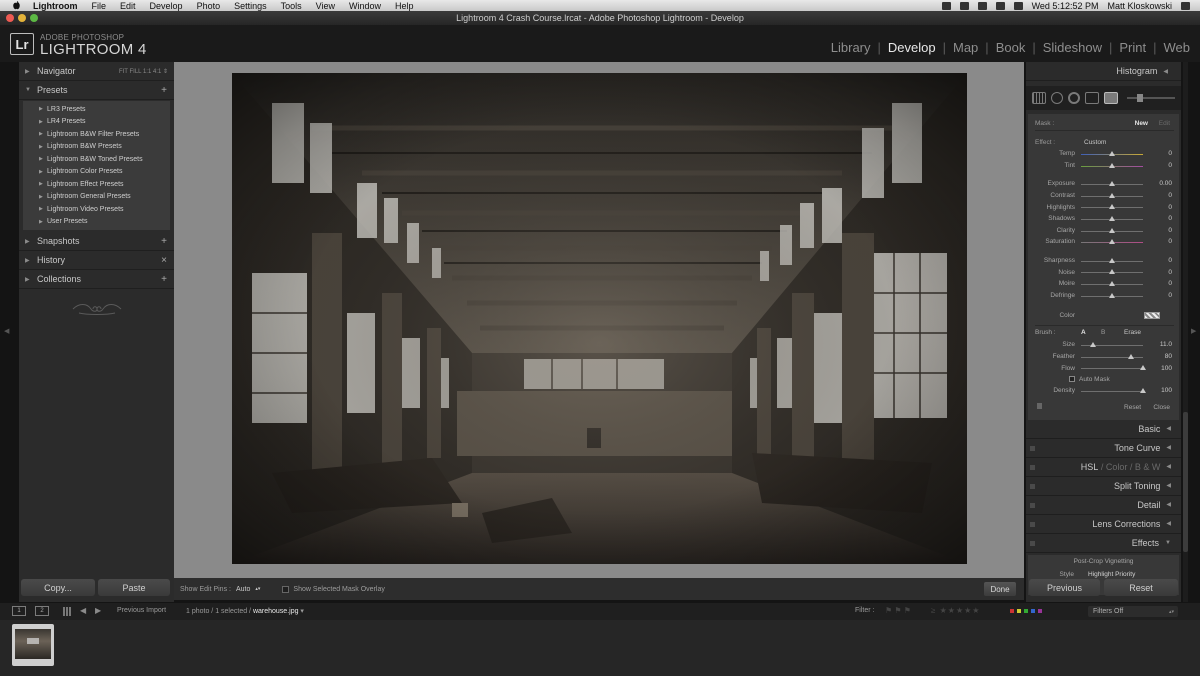 The width and height of the screenshot is (1200, 676). What do you see at coordinates (1018, 5) in the screenshot?
I see `battery-icon` at bounding box center [1018, 5].